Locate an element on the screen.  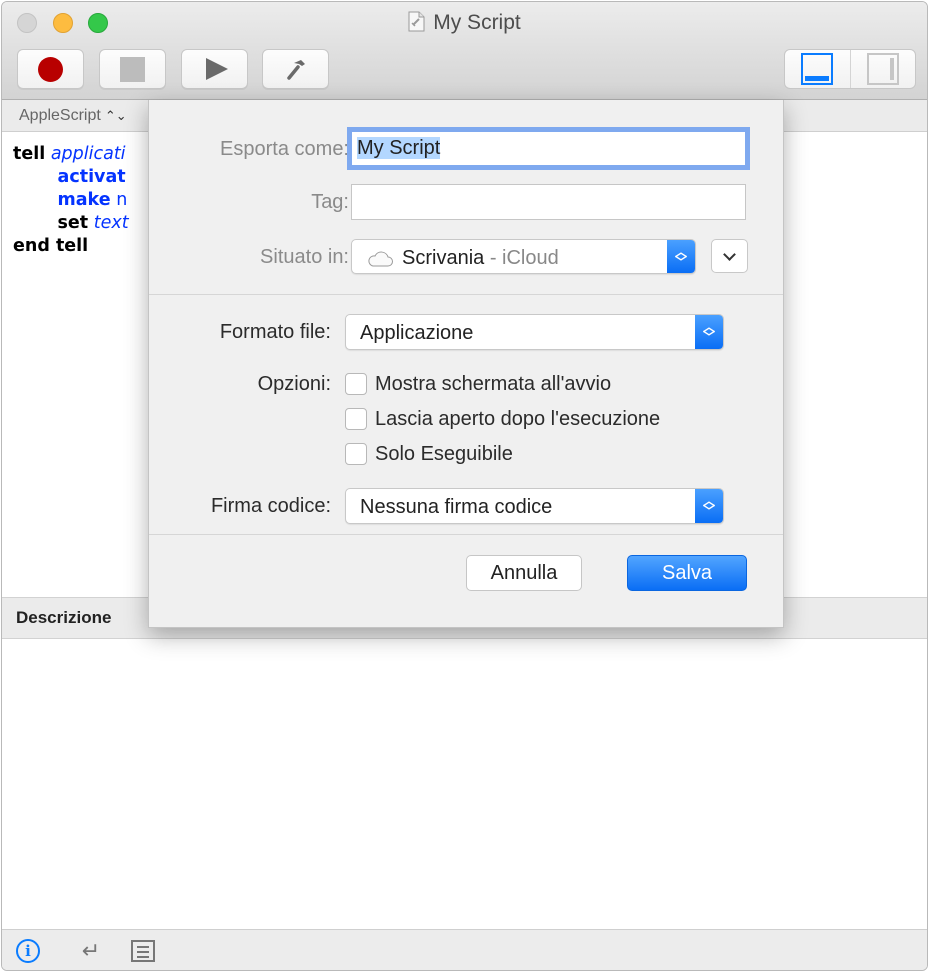
code-sign-label: Firma codice: is located at coordinates (270, 506).